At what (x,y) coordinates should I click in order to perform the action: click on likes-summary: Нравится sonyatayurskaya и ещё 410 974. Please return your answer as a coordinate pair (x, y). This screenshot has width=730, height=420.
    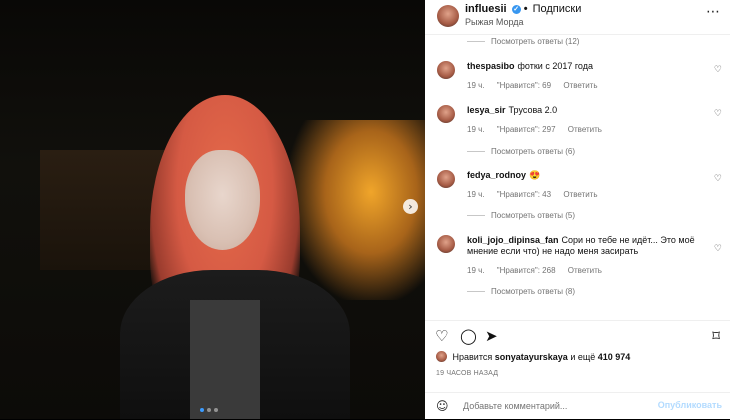
    Looking at the image, I should click on (533, 356).